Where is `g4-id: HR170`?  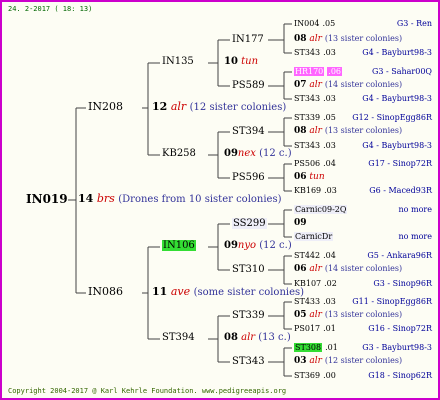 g4-id: HR170 is located at coordinates (309, 71).